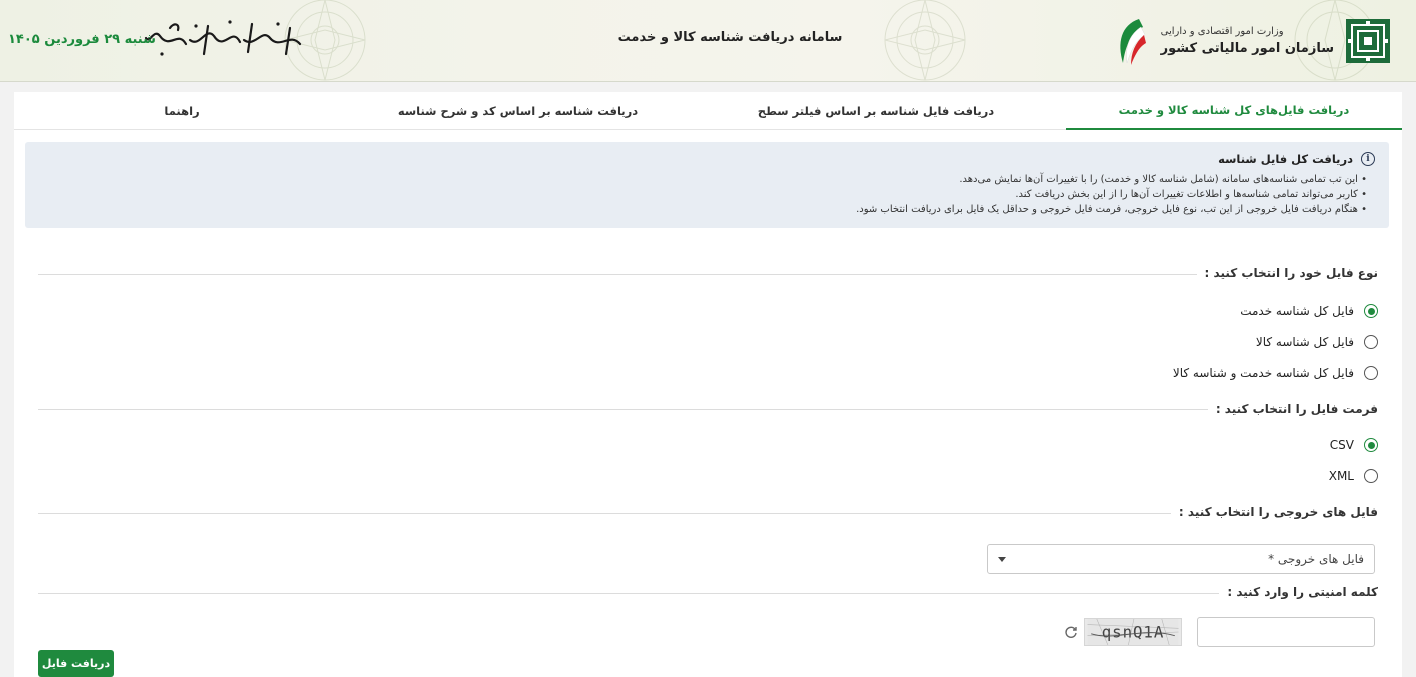 This screenshot has height=677, width=1416. I want to click on tax-organization-seal-icon, so click(1368, 41).